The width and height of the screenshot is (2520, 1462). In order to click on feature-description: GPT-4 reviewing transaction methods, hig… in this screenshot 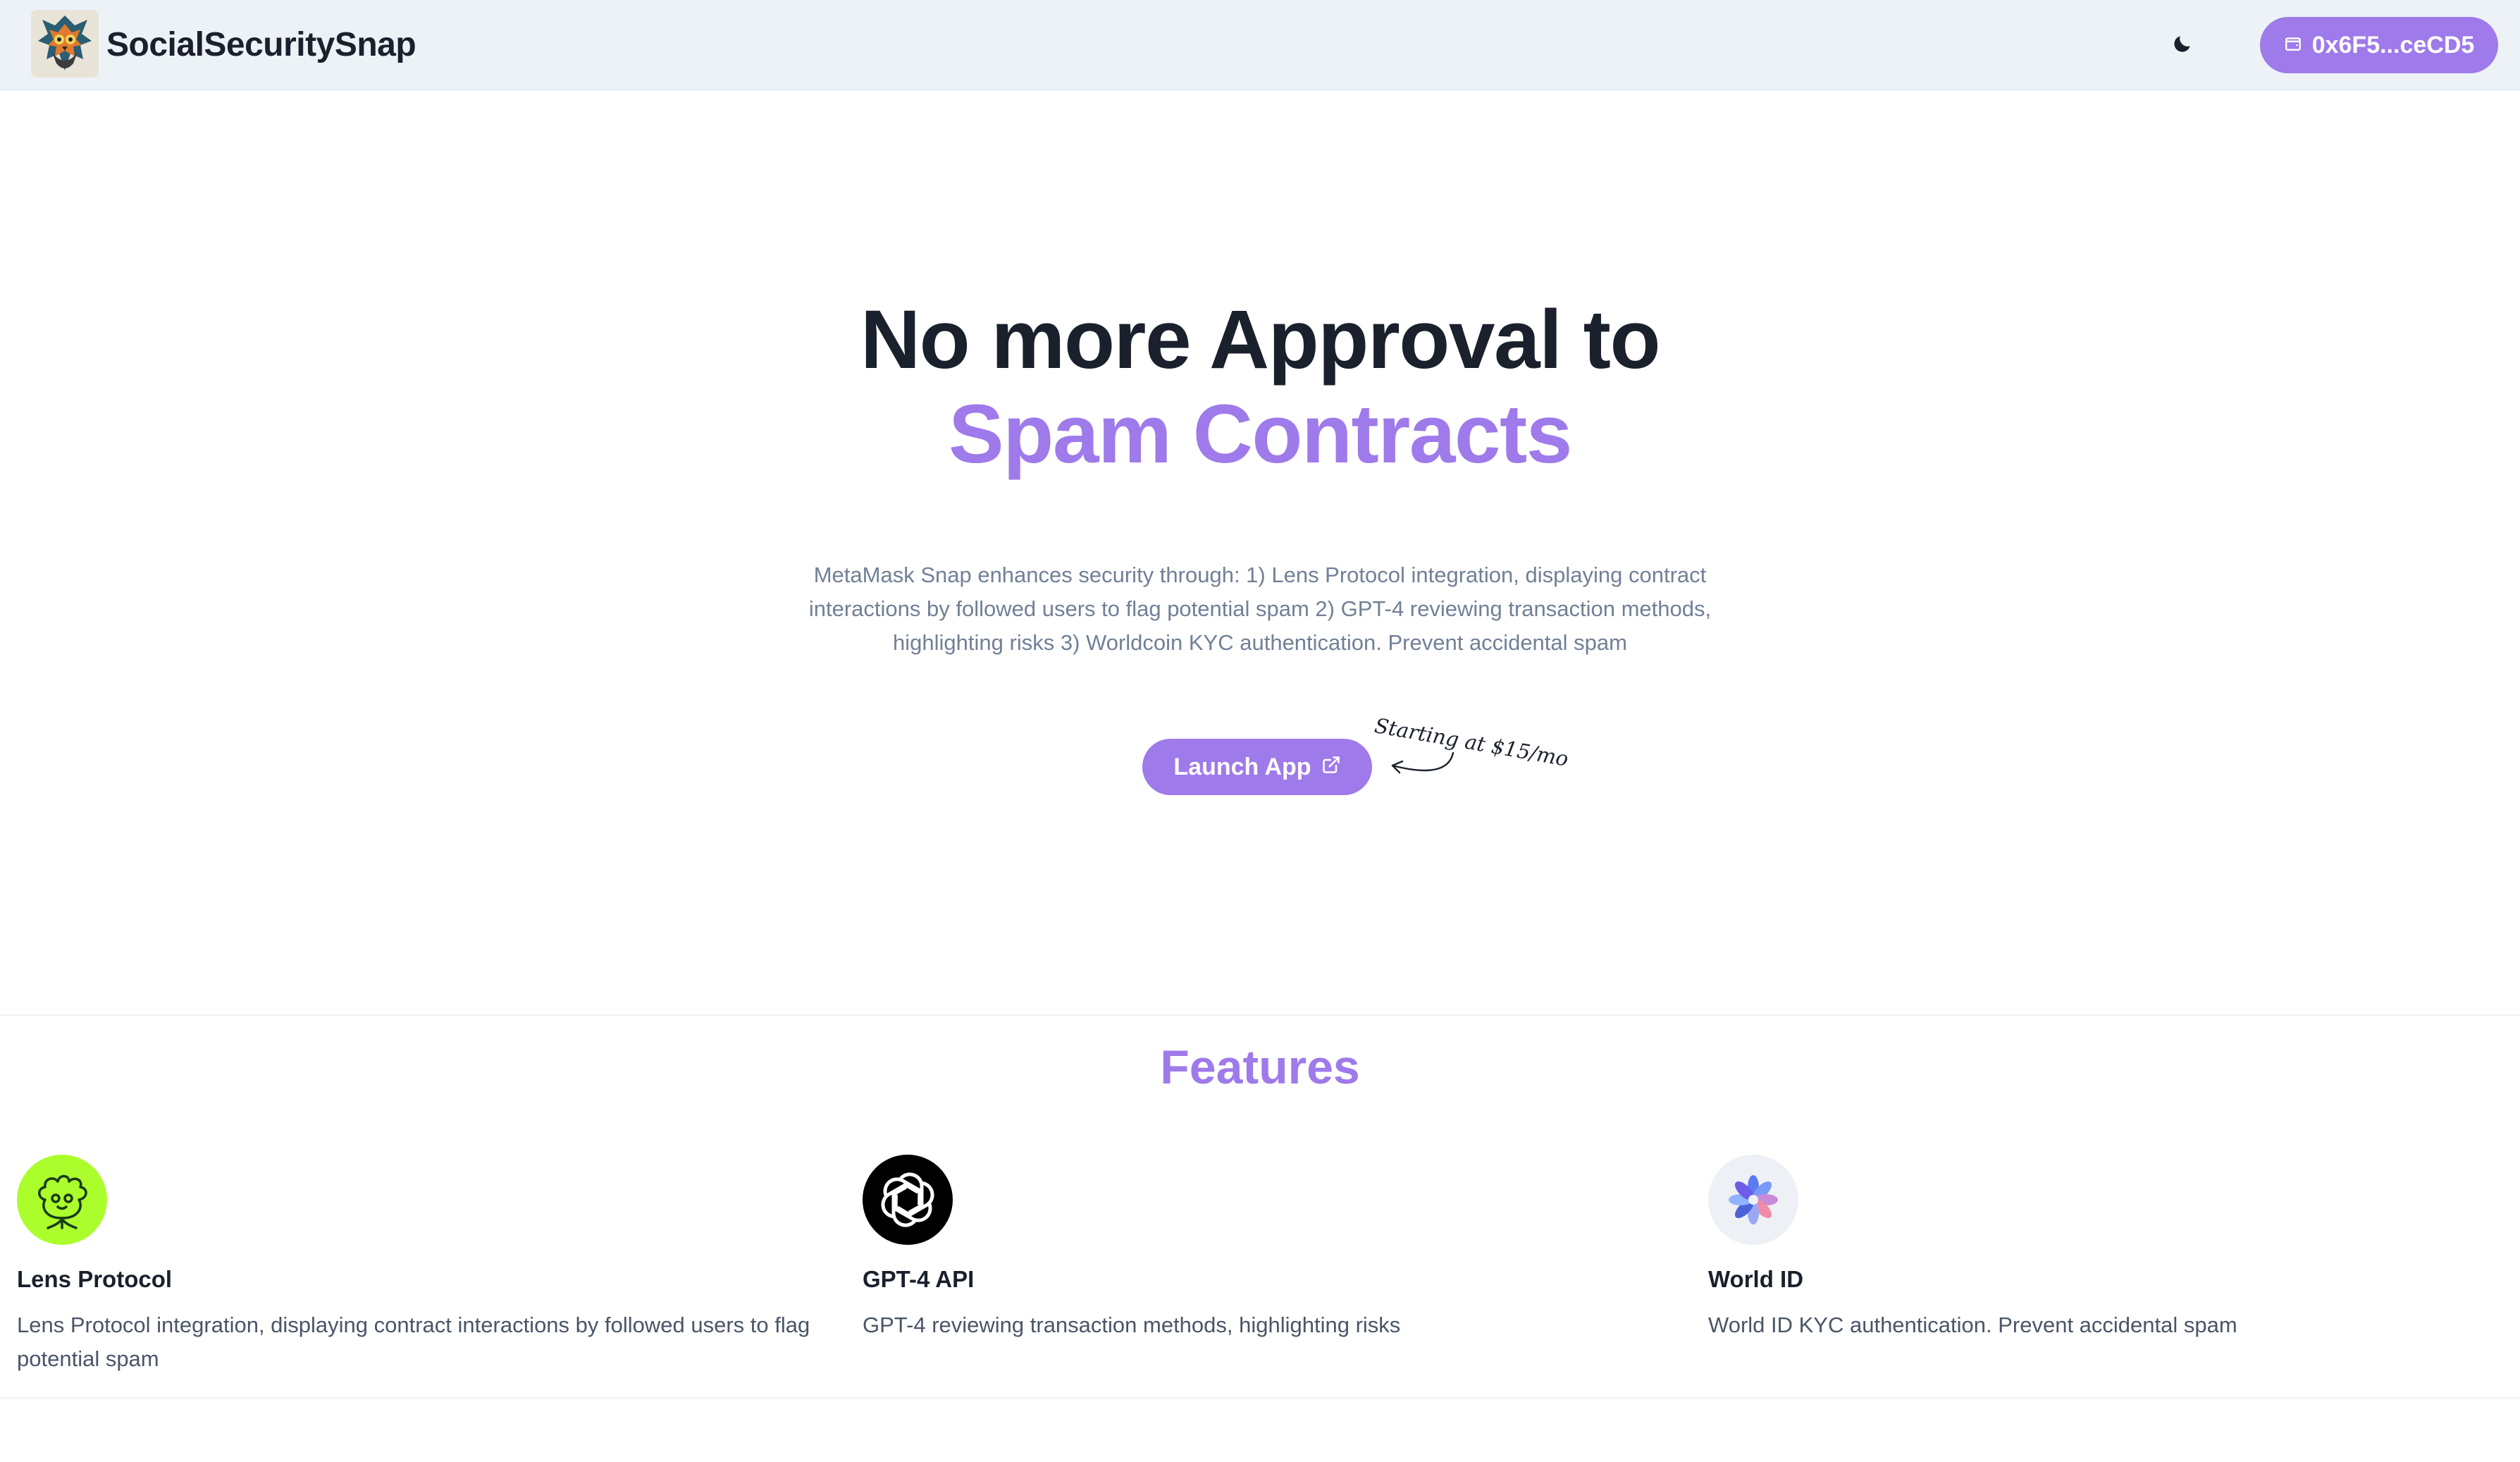, I will do `click(1132, 1325)`.